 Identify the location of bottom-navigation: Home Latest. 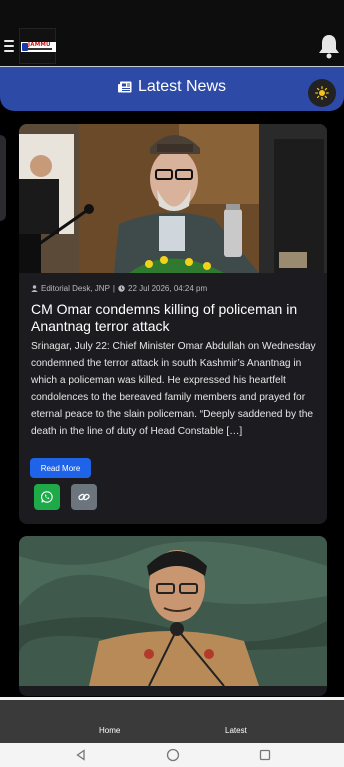
(172, 720).